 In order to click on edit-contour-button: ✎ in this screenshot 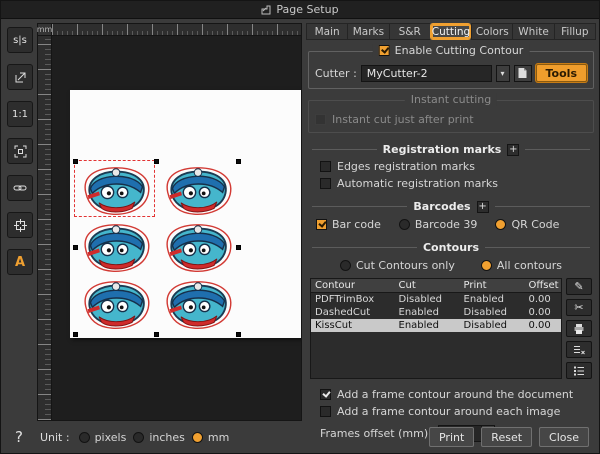, I will do `click(579, 286)`.